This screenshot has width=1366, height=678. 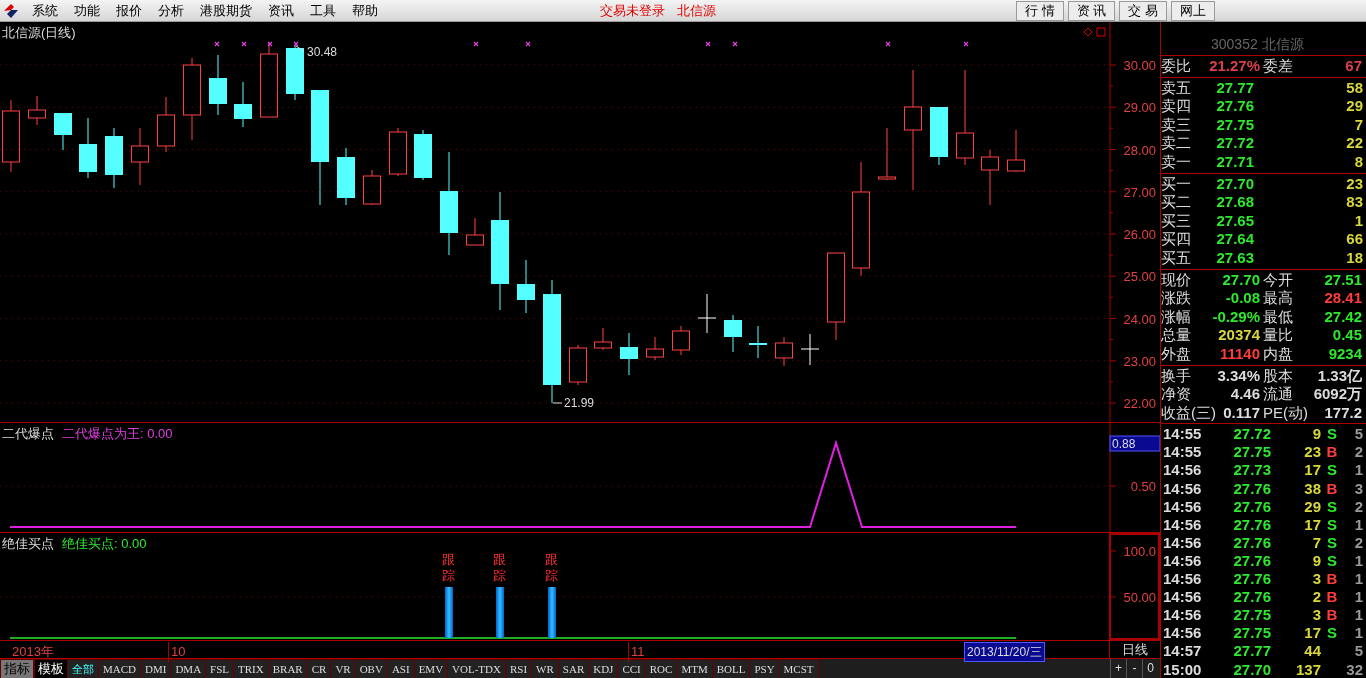 I want to click on indicator-name: 绝佳买点, so click(x=28, y=544).